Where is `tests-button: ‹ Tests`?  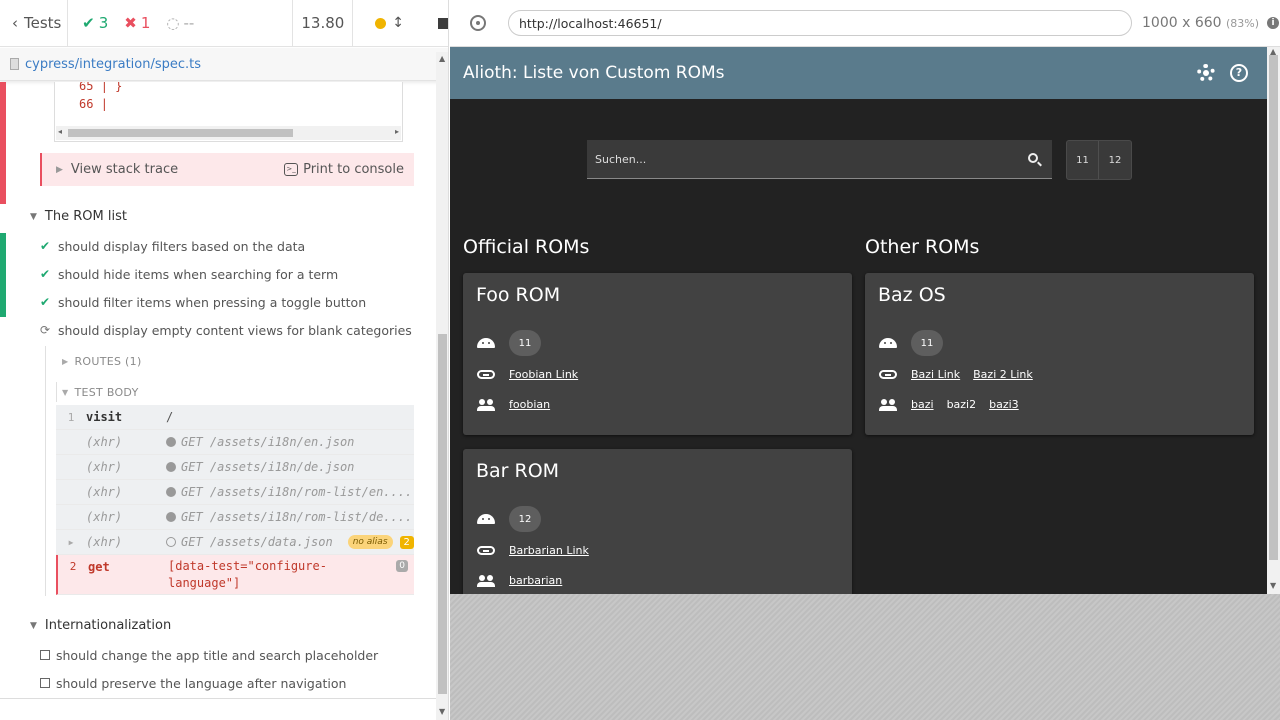
tests-button: ‹ Tests is located at coordinates (34, 23).